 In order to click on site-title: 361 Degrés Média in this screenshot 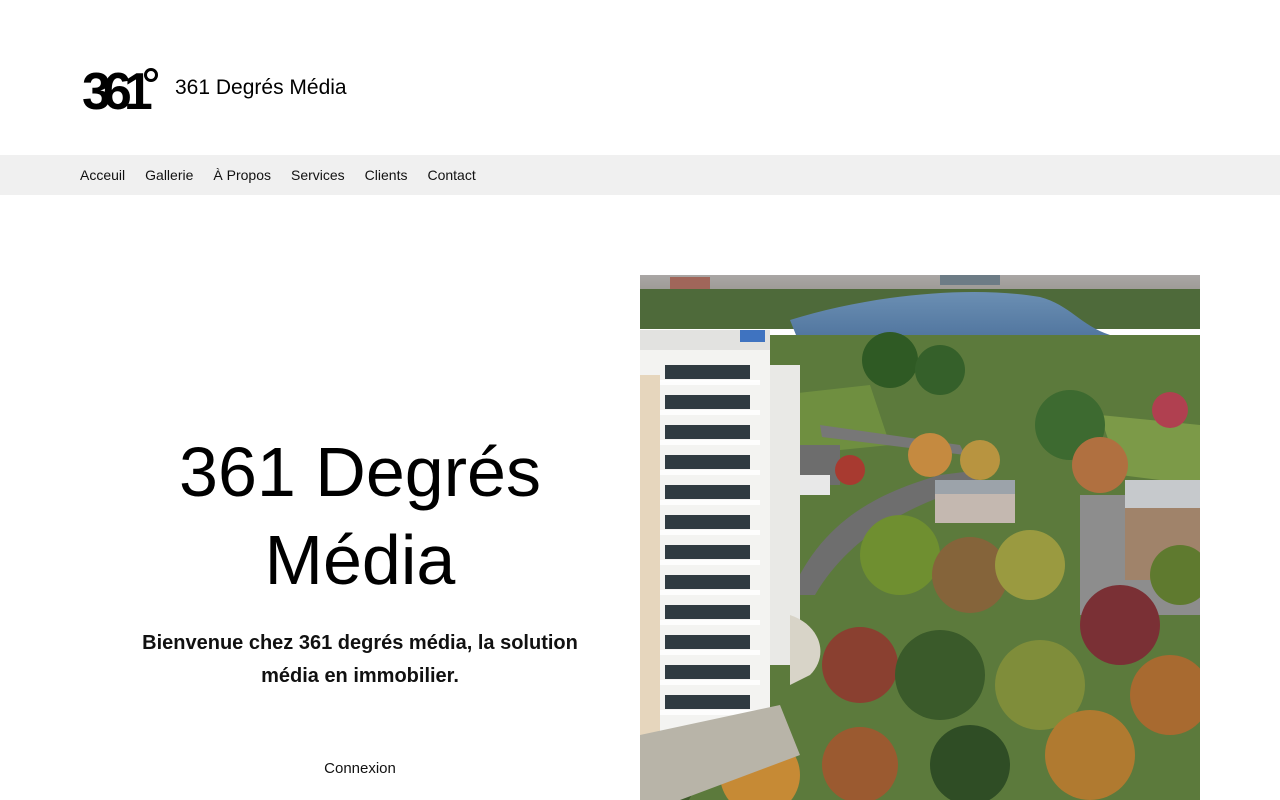, I will do `click(261, 88)`.